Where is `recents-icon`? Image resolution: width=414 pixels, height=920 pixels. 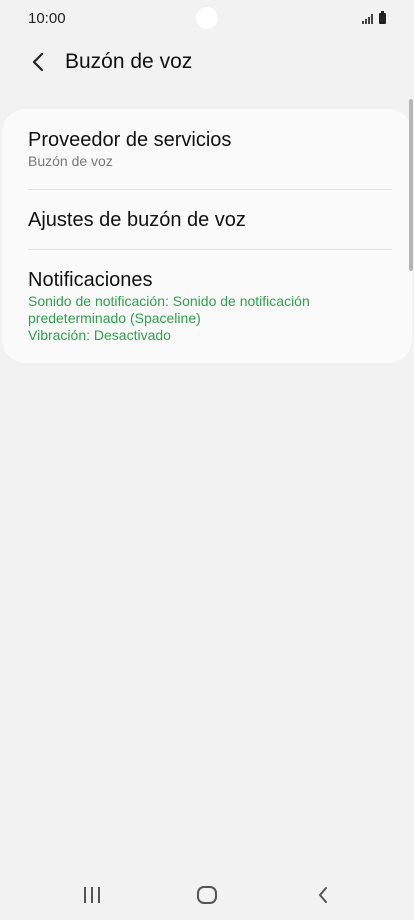
recents-icon is located at coordinates (92, 895).